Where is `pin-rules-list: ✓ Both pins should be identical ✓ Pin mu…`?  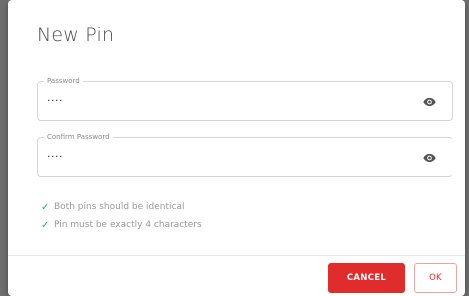
pin-rules-list: ✓ Both pins should be identical ✓ Pin mu… is located at coordinates (121, 216).